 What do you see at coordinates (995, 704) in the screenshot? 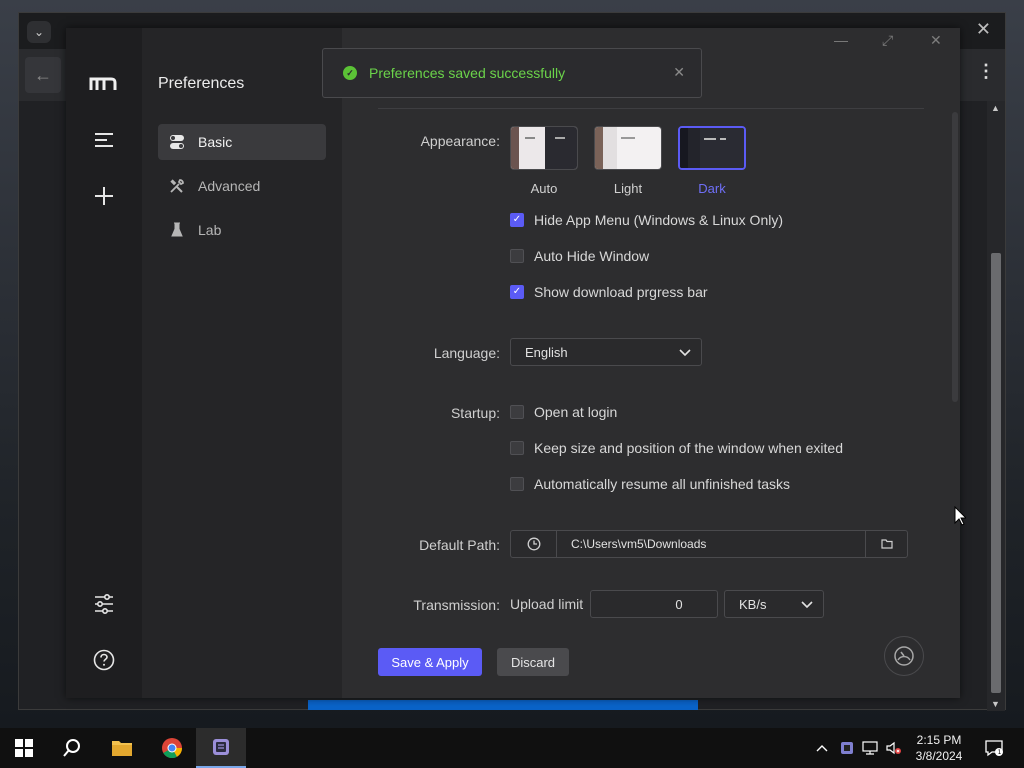
I see `scroll-down-arrow-icon: ▼` at bounding box center [995, 704].